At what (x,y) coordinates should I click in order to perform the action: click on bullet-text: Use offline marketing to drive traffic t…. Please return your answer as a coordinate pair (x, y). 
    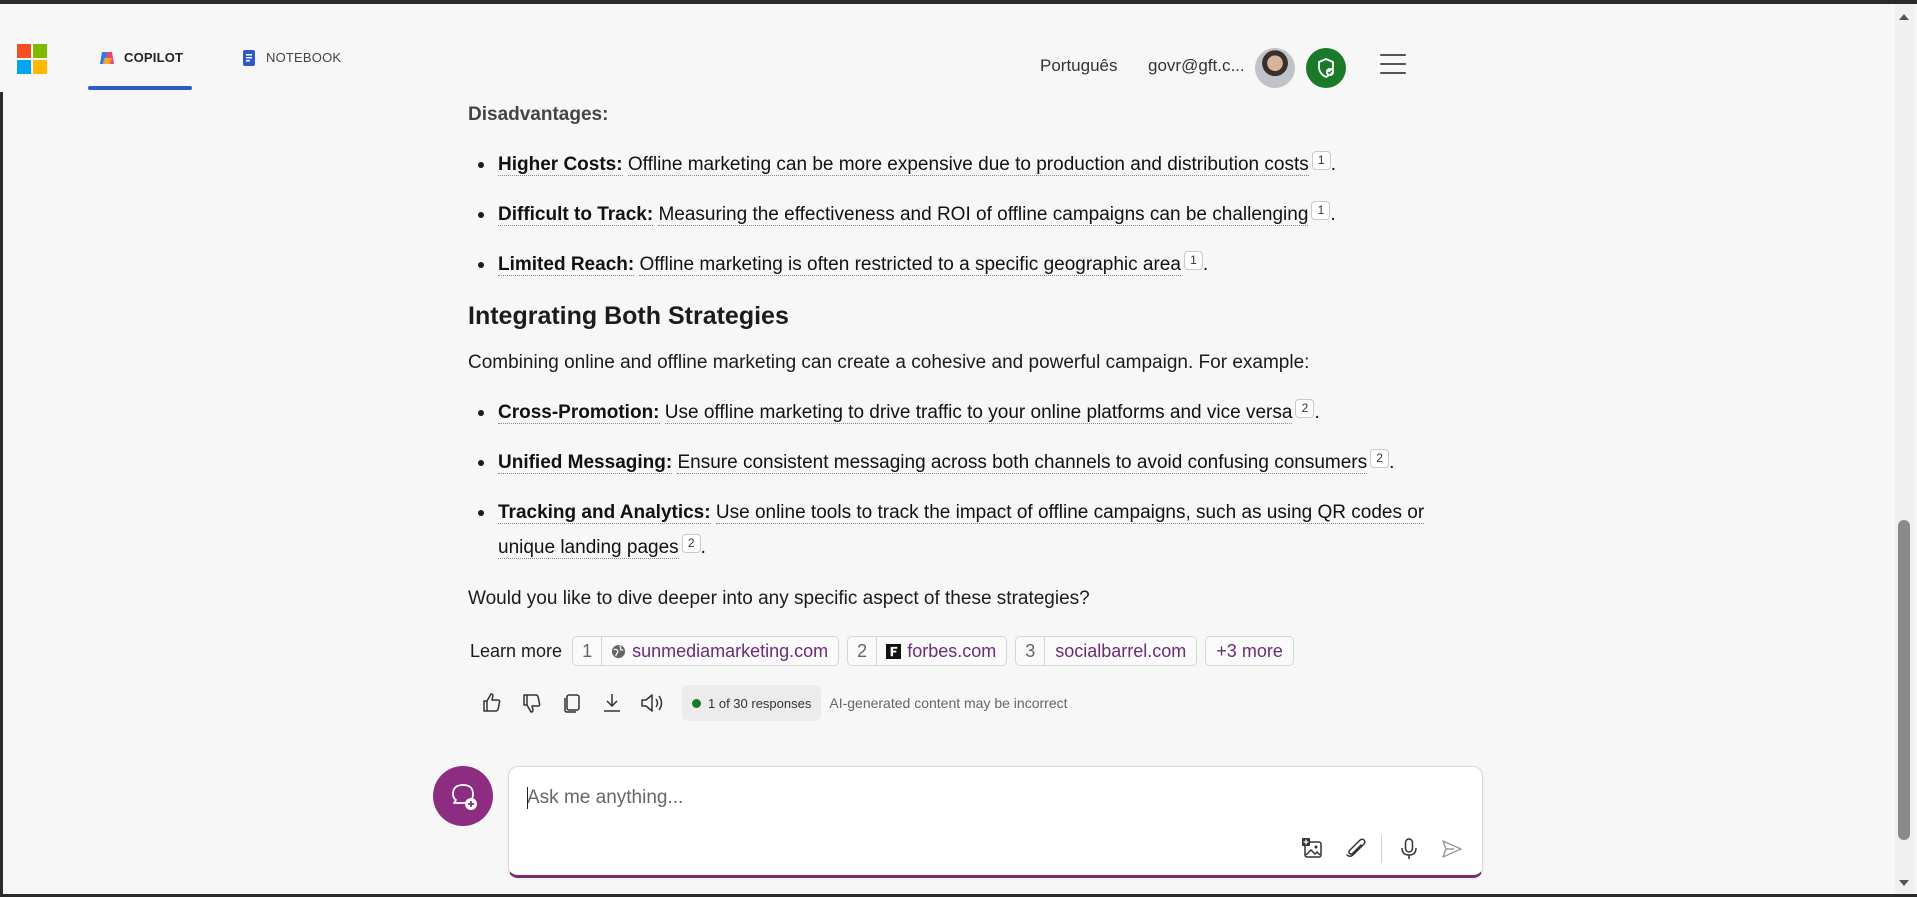
    Looking at the image, I should click on (978, 413).